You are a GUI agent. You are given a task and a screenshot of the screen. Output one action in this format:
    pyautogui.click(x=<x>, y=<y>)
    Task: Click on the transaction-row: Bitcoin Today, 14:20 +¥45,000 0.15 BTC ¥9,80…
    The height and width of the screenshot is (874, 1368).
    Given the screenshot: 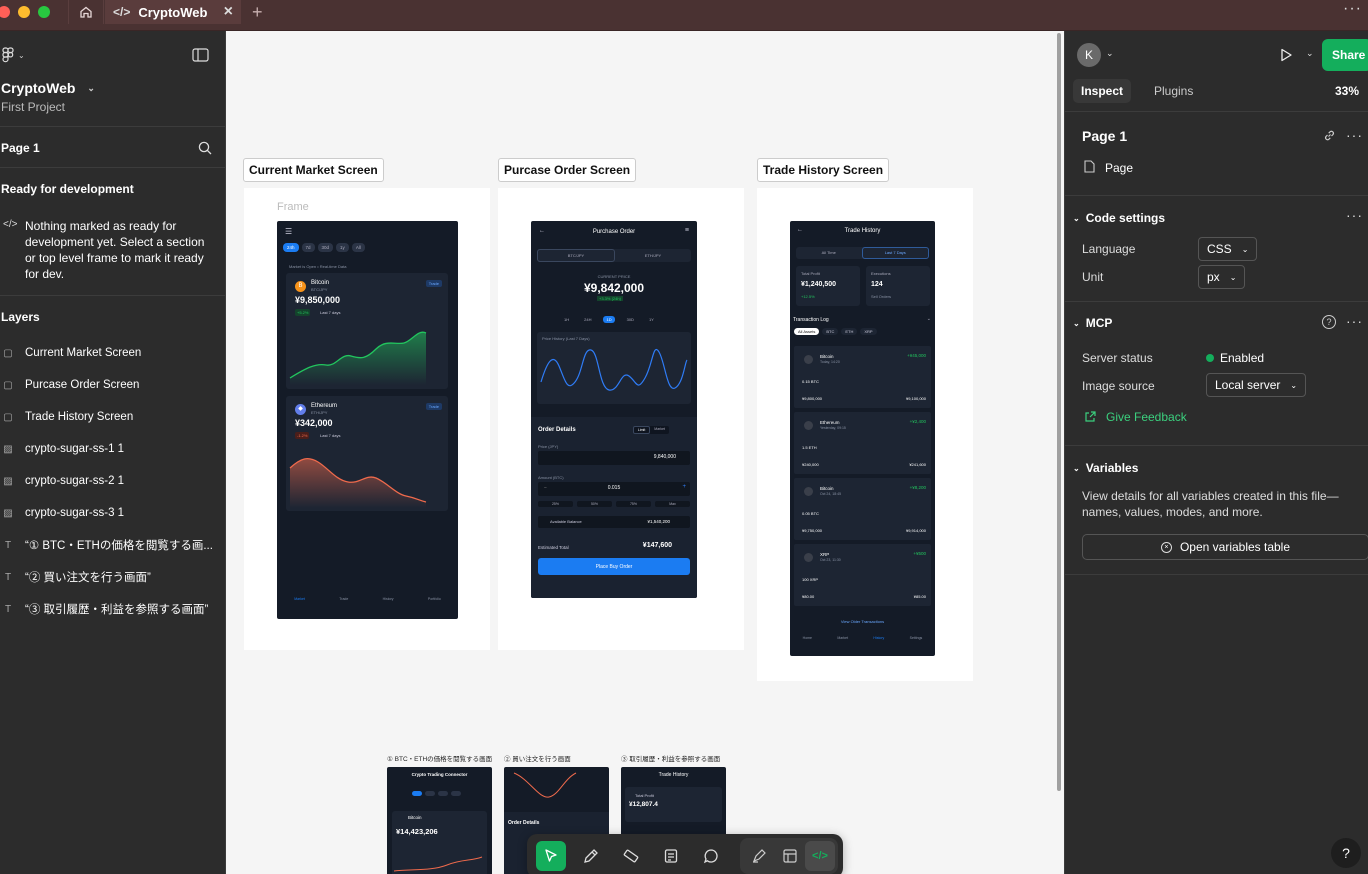 What is the action you would take?
    pyautogui.click(x=862, y=377)
    